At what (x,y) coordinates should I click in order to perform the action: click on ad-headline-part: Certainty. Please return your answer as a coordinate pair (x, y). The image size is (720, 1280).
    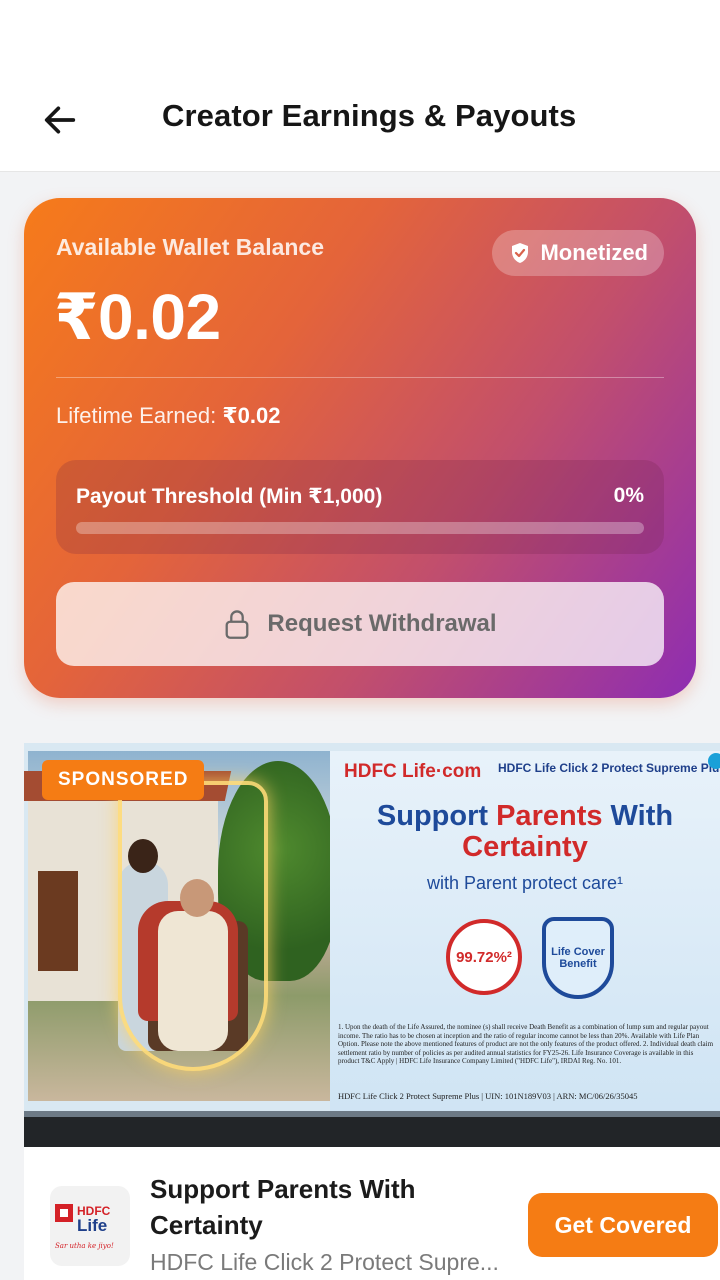
    Looking at the image, I should click on (525, 847).